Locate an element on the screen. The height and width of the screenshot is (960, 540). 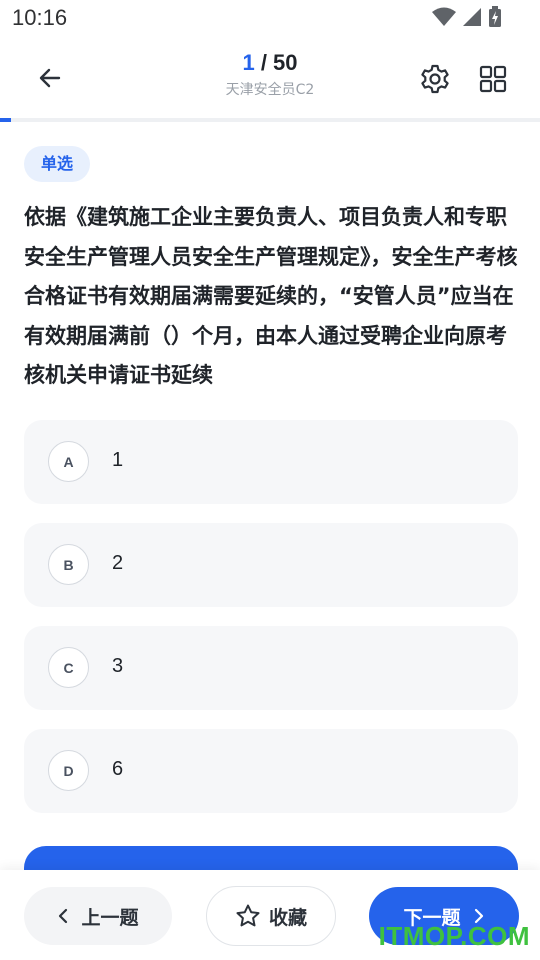
total-question-count: 50 is located at coordinates (285, 62).